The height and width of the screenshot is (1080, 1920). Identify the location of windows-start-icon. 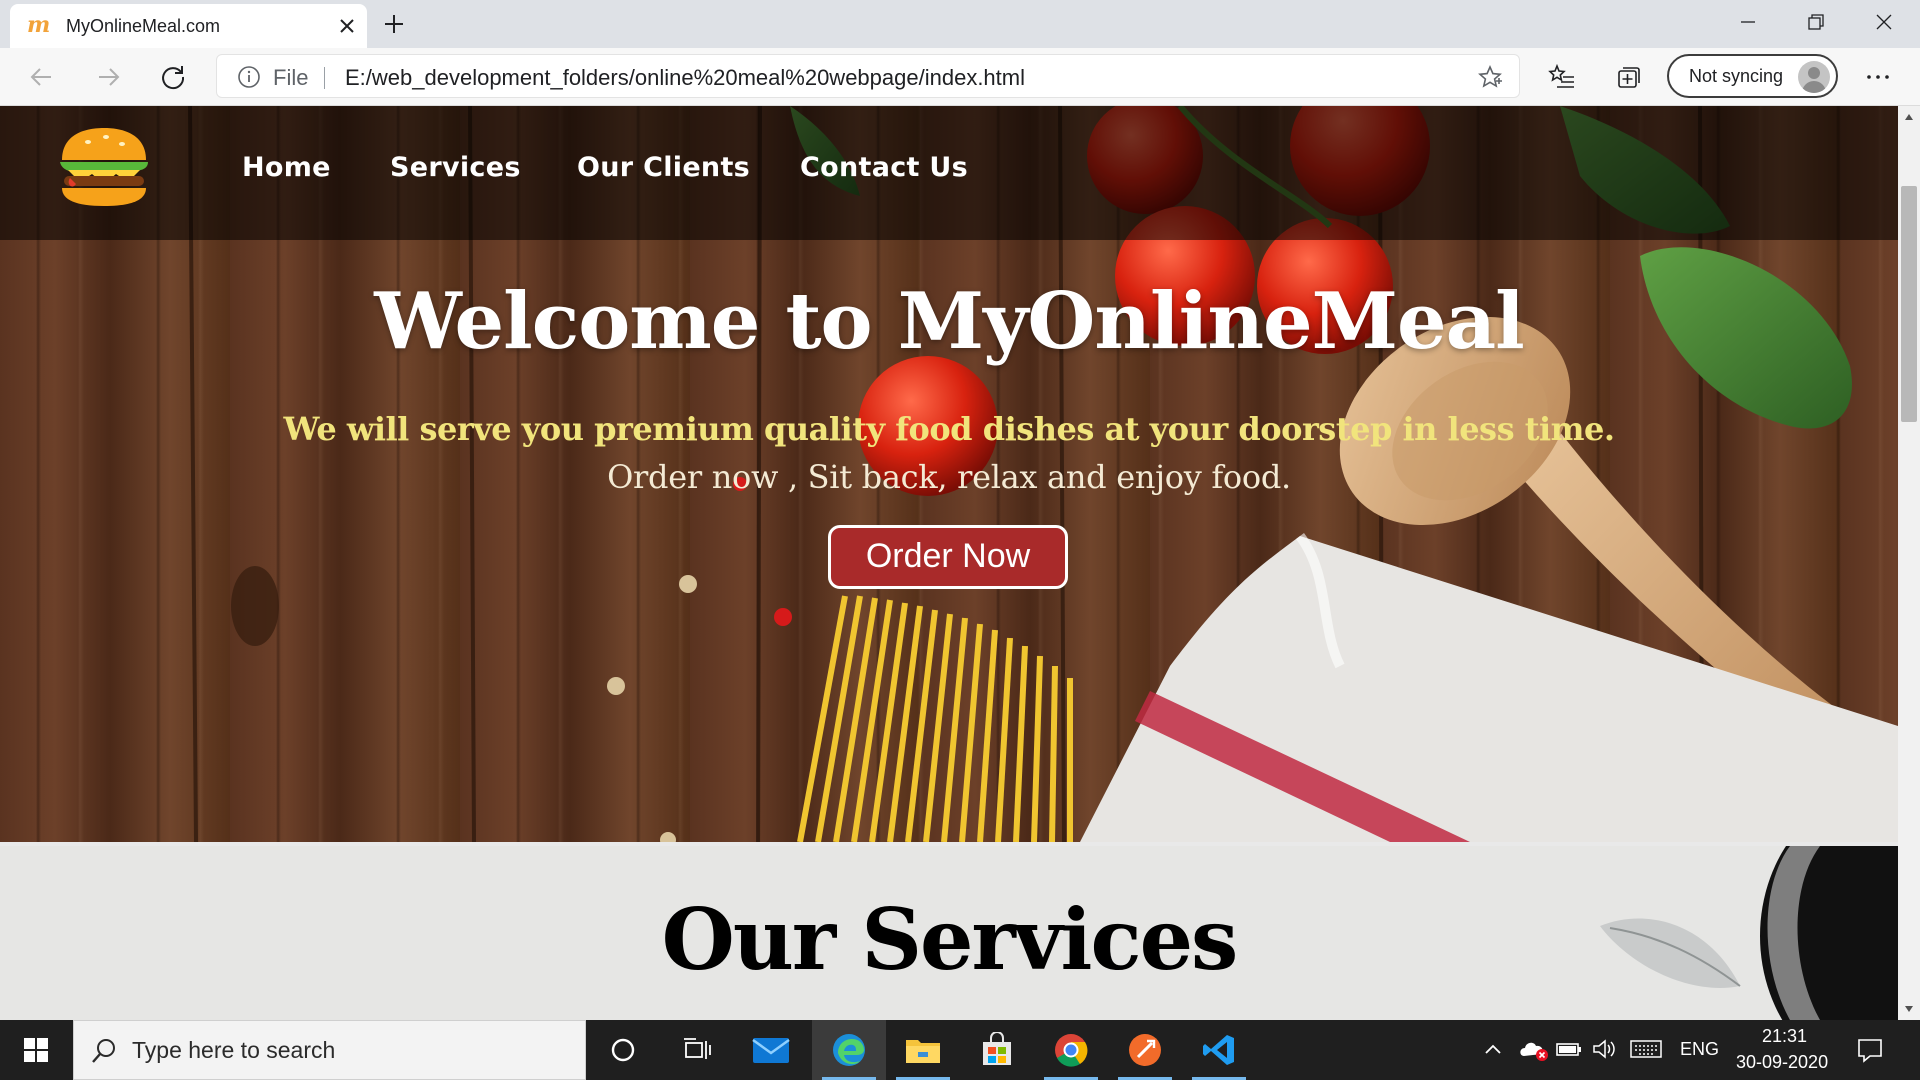
(36, 1050).